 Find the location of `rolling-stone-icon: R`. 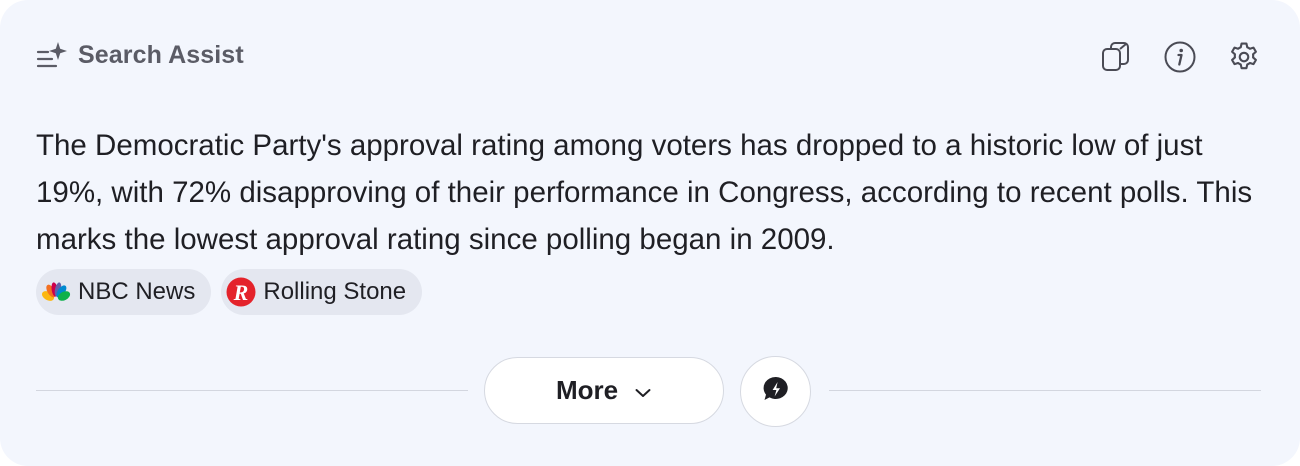

rolling-stone-icon: R is located at coordinates (241, 292).